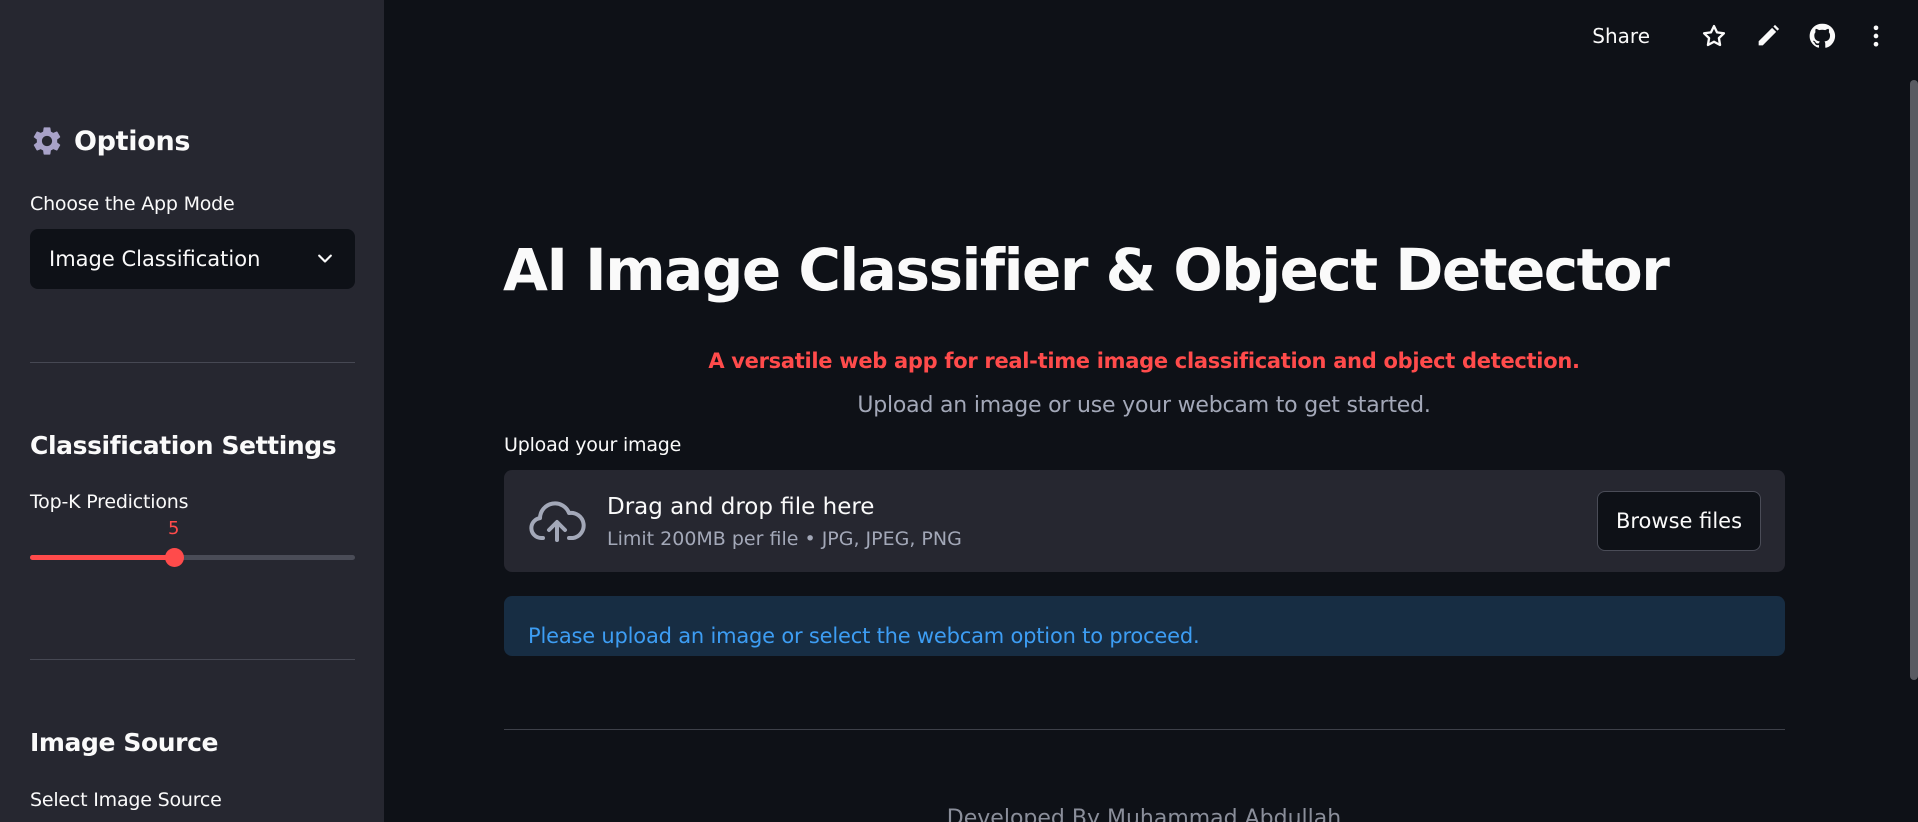 Image resolution: width=1918 pixels, height=822 pixels. What do you see at coordinates (192, 557) in the screenshot?
I see `topk-slider-track` at bounding box center [192, 557].